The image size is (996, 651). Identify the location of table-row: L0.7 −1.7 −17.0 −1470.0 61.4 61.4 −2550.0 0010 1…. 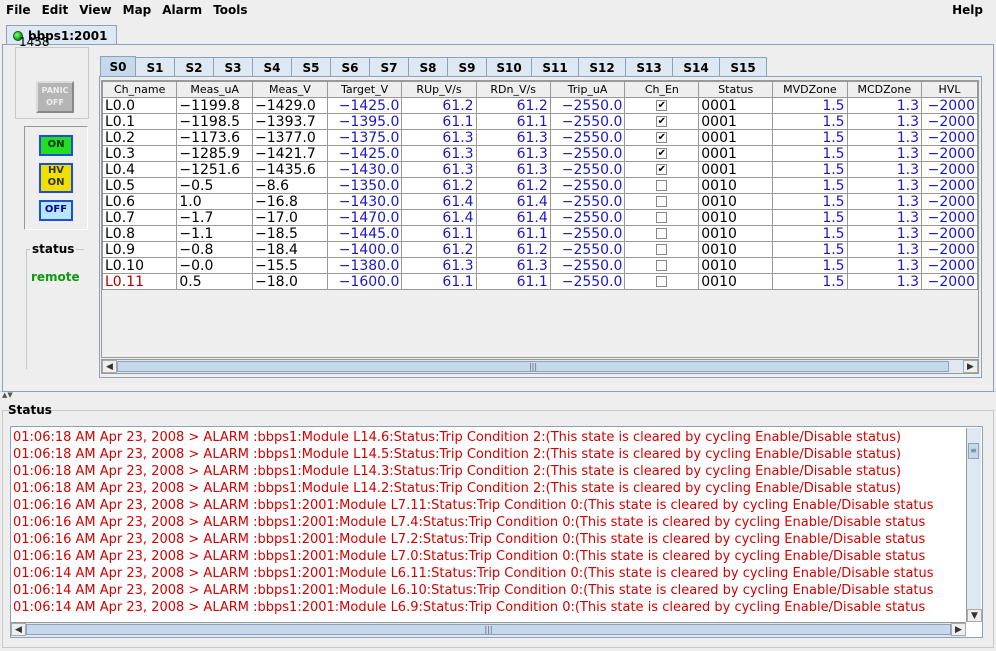
(540, 217).